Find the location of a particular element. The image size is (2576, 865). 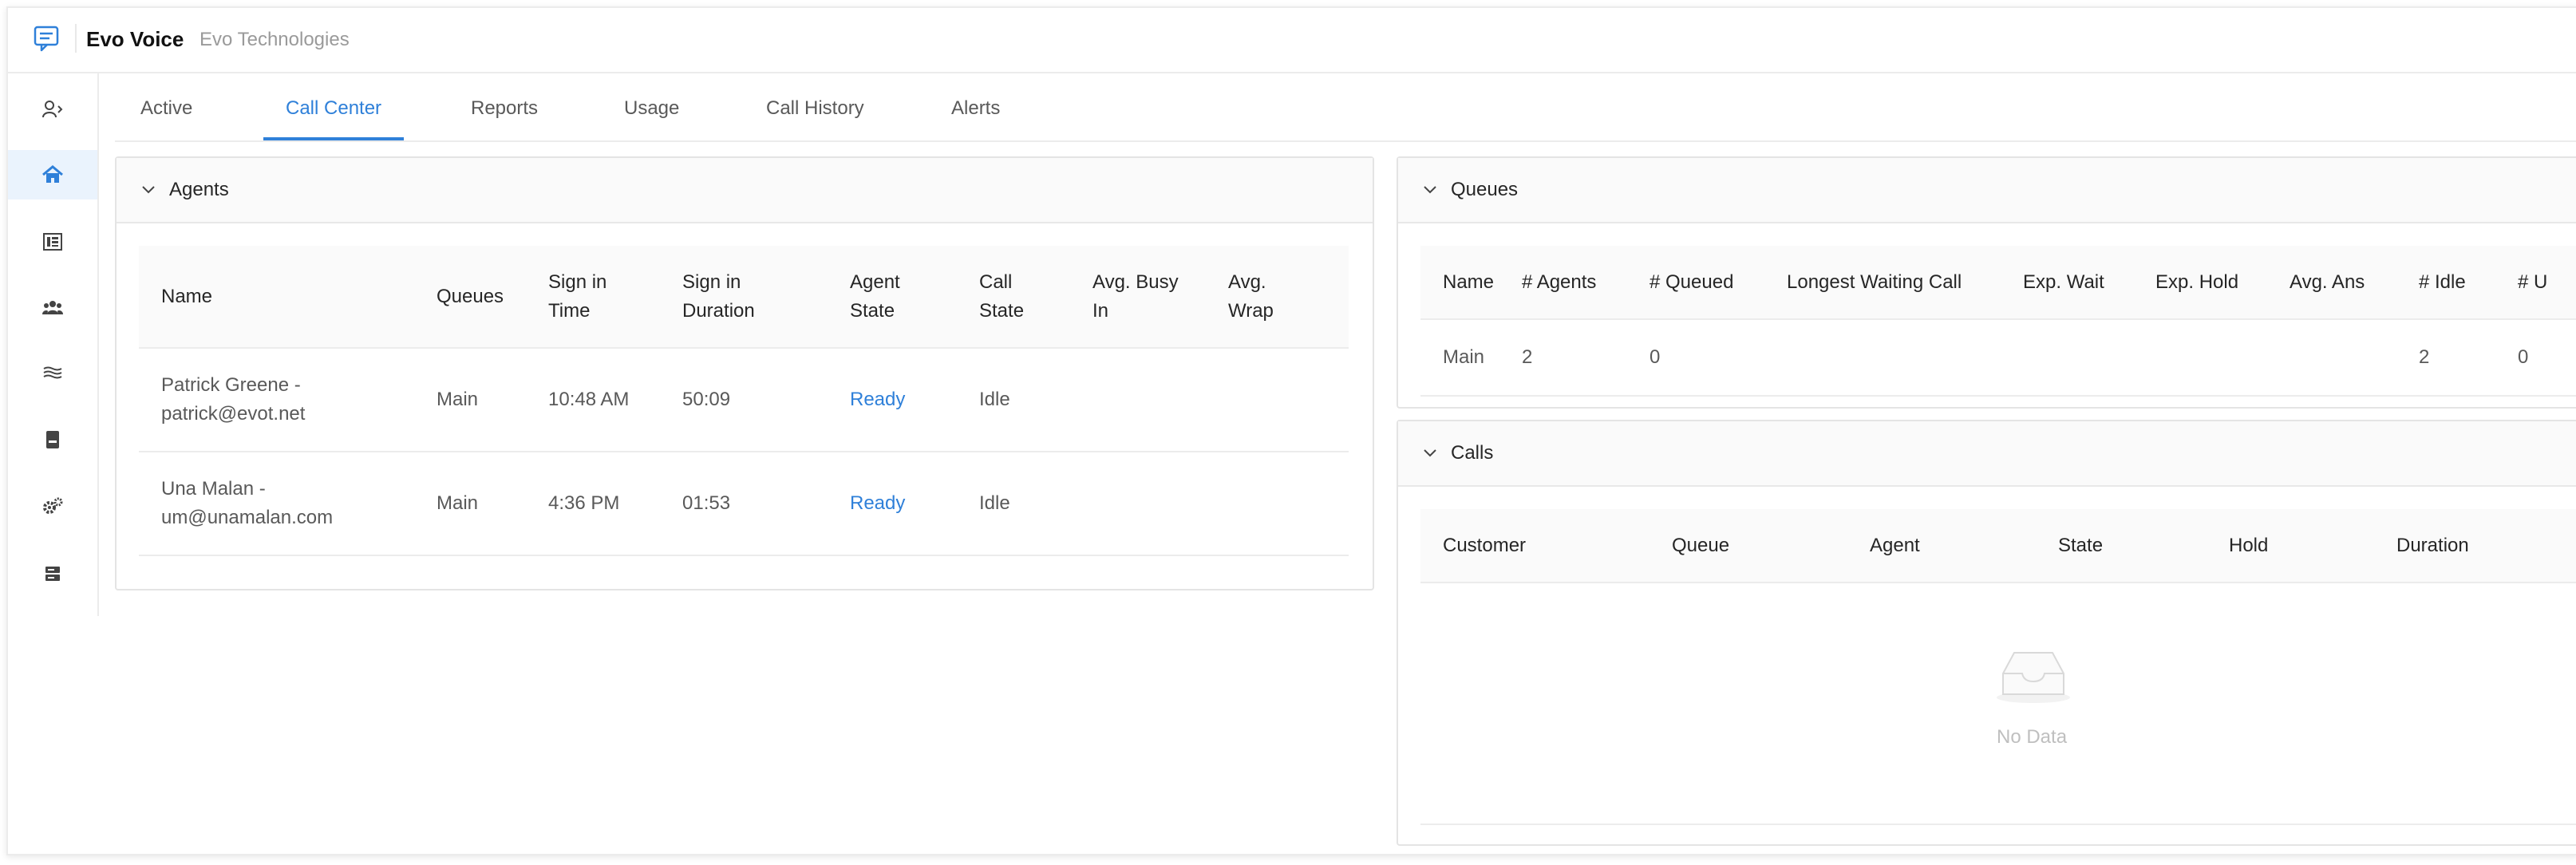

agent-sign-in-duration-cell: 50:09 is located at coordinates (706, 400).